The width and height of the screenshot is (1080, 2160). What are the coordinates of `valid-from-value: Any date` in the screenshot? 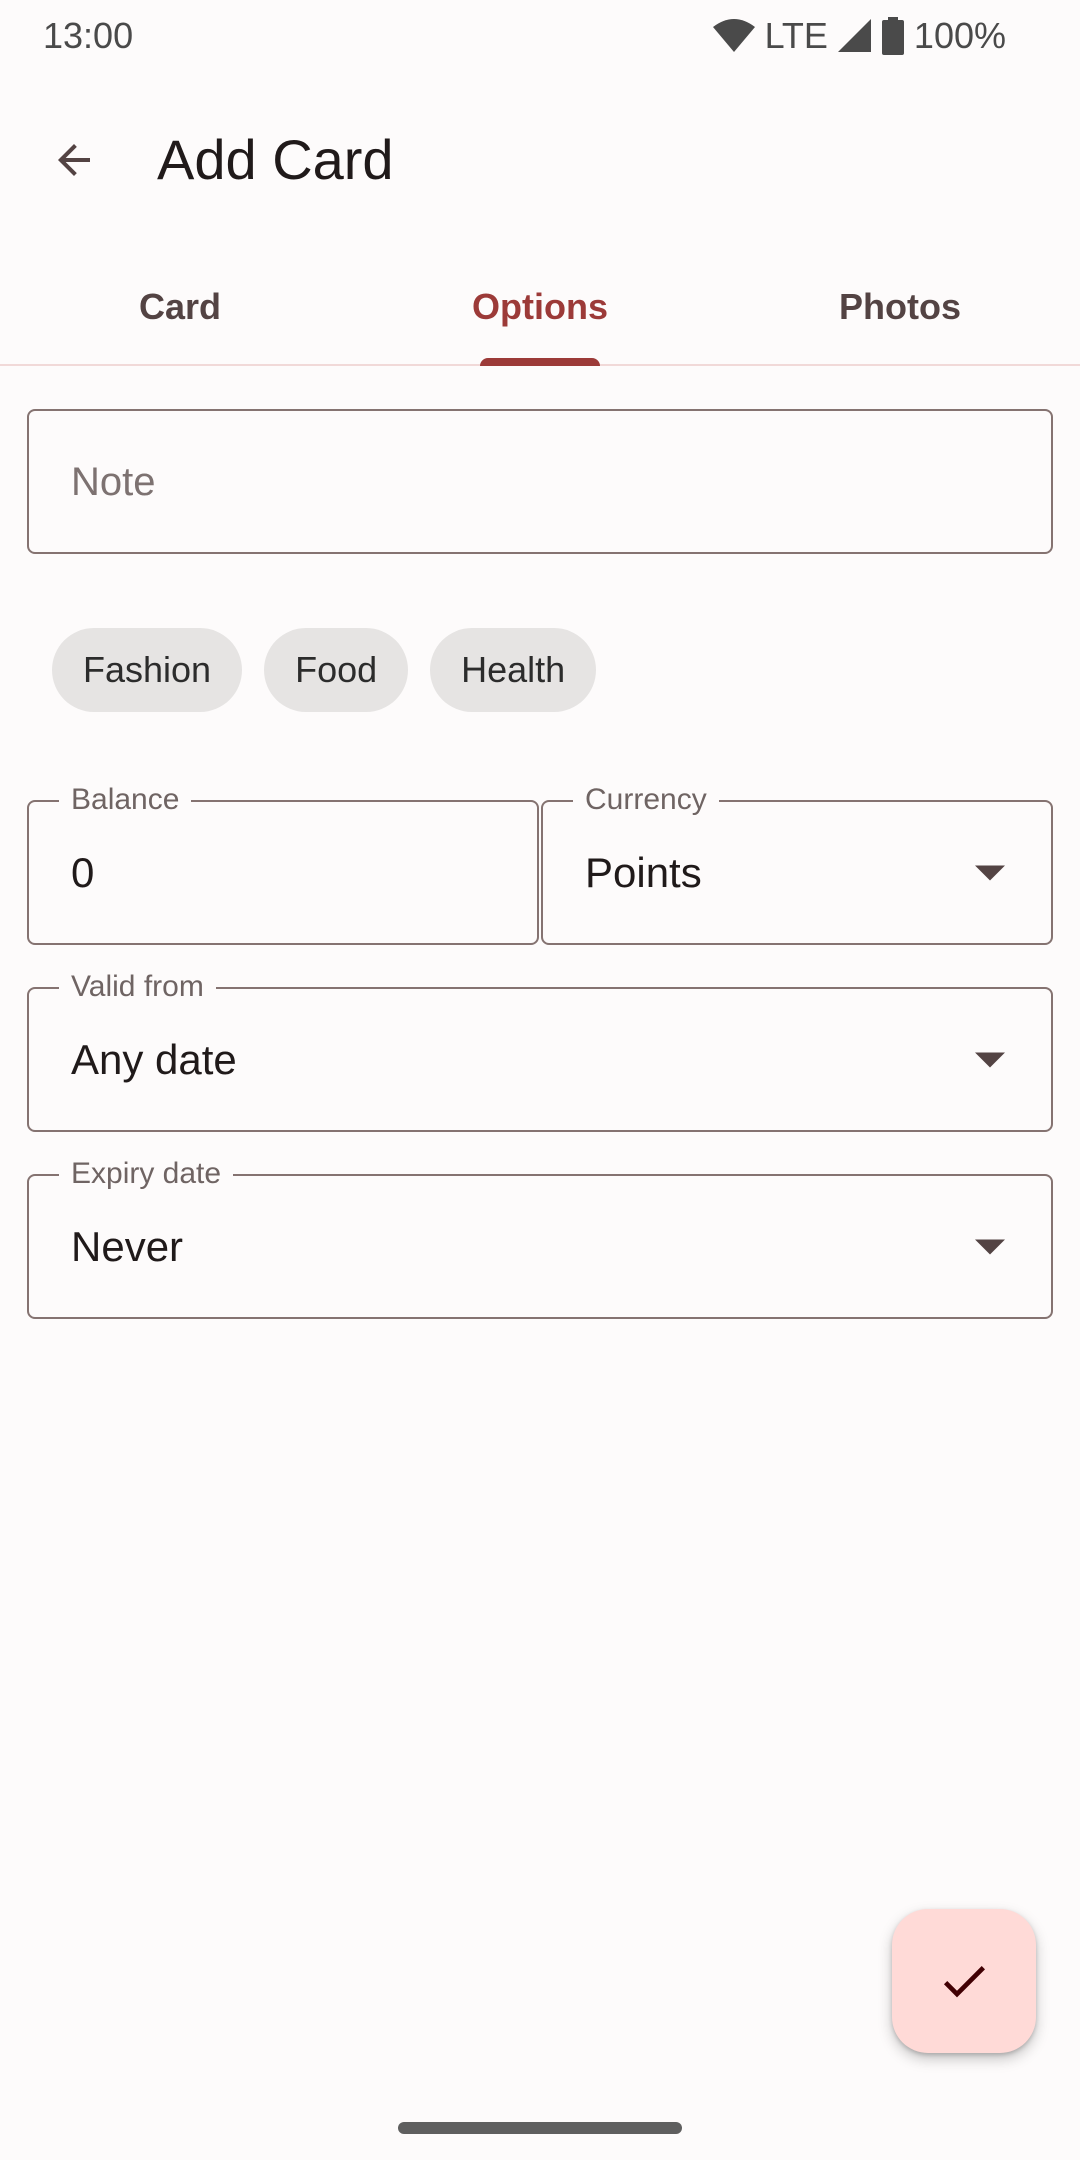 It's located at (154, 1059).